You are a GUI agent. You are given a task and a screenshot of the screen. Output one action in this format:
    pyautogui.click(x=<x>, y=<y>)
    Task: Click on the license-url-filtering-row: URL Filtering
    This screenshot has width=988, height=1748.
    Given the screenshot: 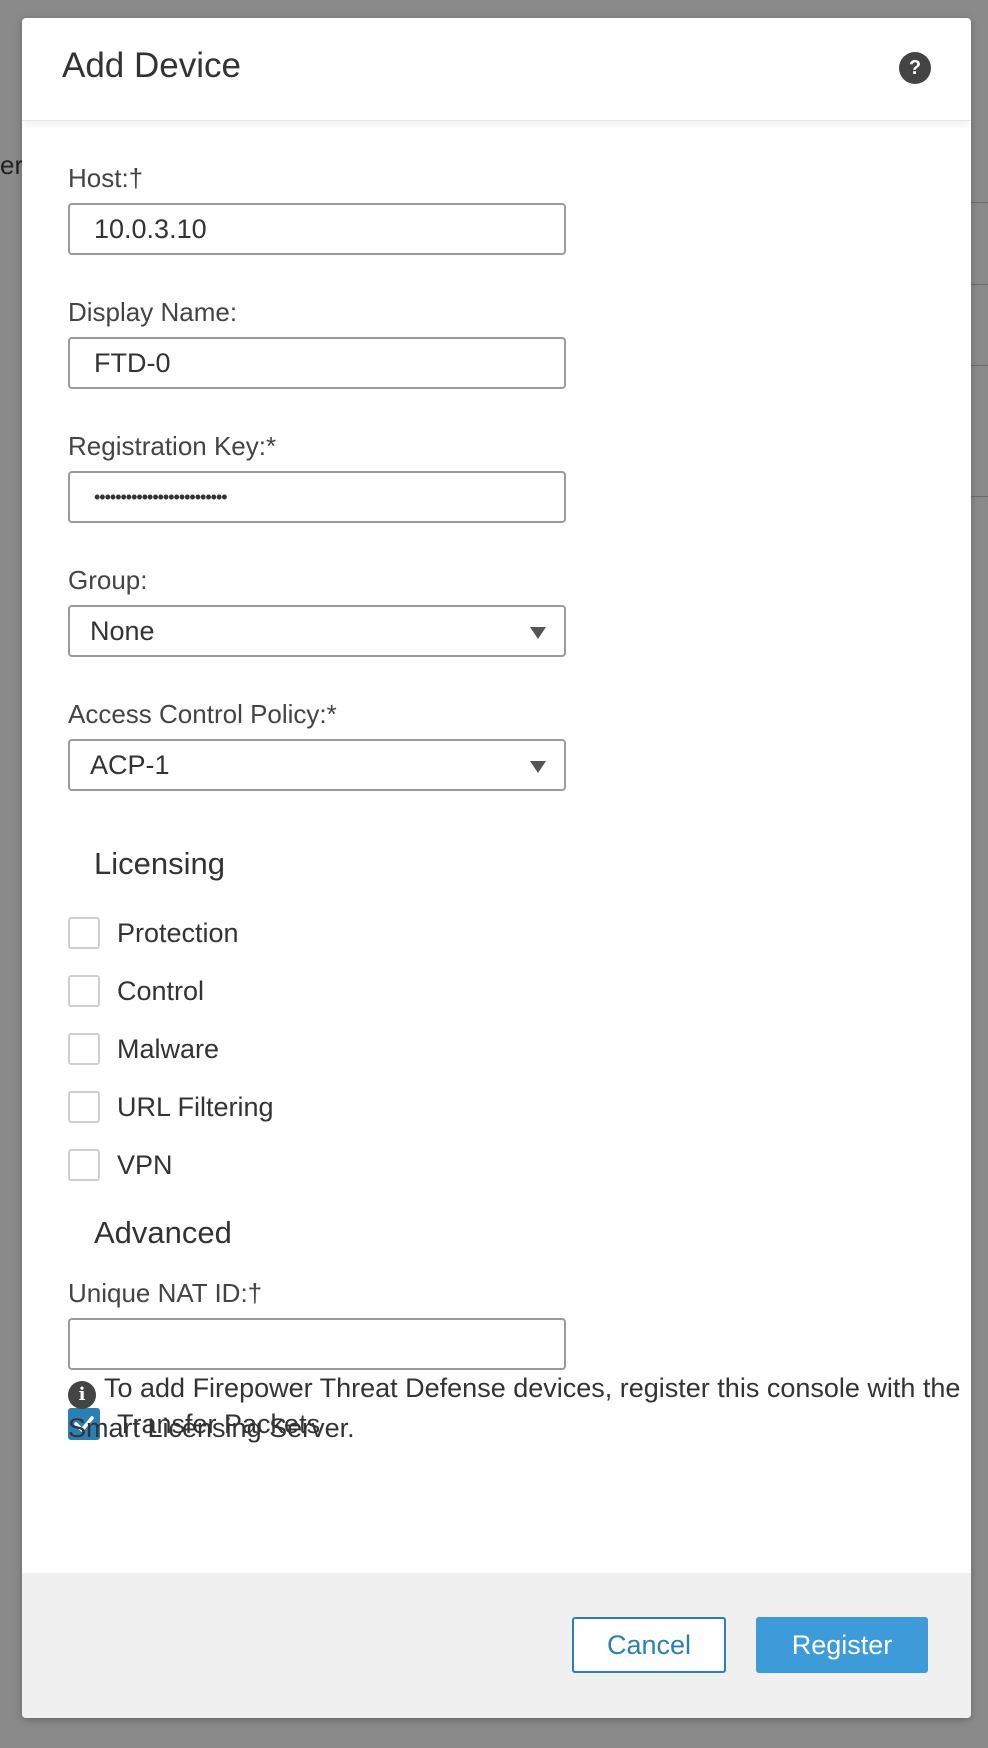 What is the action you would take?
    pyautogui.click(x=171, y=1107)
    